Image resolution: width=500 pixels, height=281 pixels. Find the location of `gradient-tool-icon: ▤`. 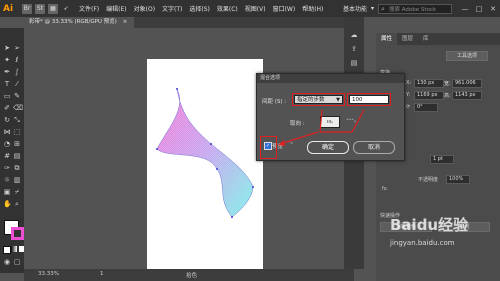

gradient-tool-icon: ▤ is located at coordinates (17, 156).